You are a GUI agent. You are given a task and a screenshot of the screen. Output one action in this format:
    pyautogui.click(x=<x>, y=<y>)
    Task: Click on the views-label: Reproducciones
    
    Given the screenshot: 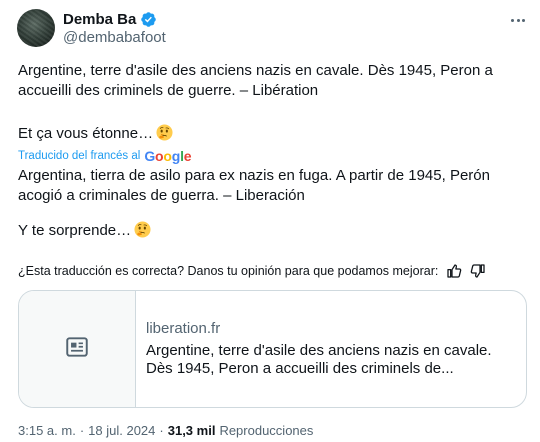 What is the action you would take?
    pyautogui.click(x=266, y=430)
    